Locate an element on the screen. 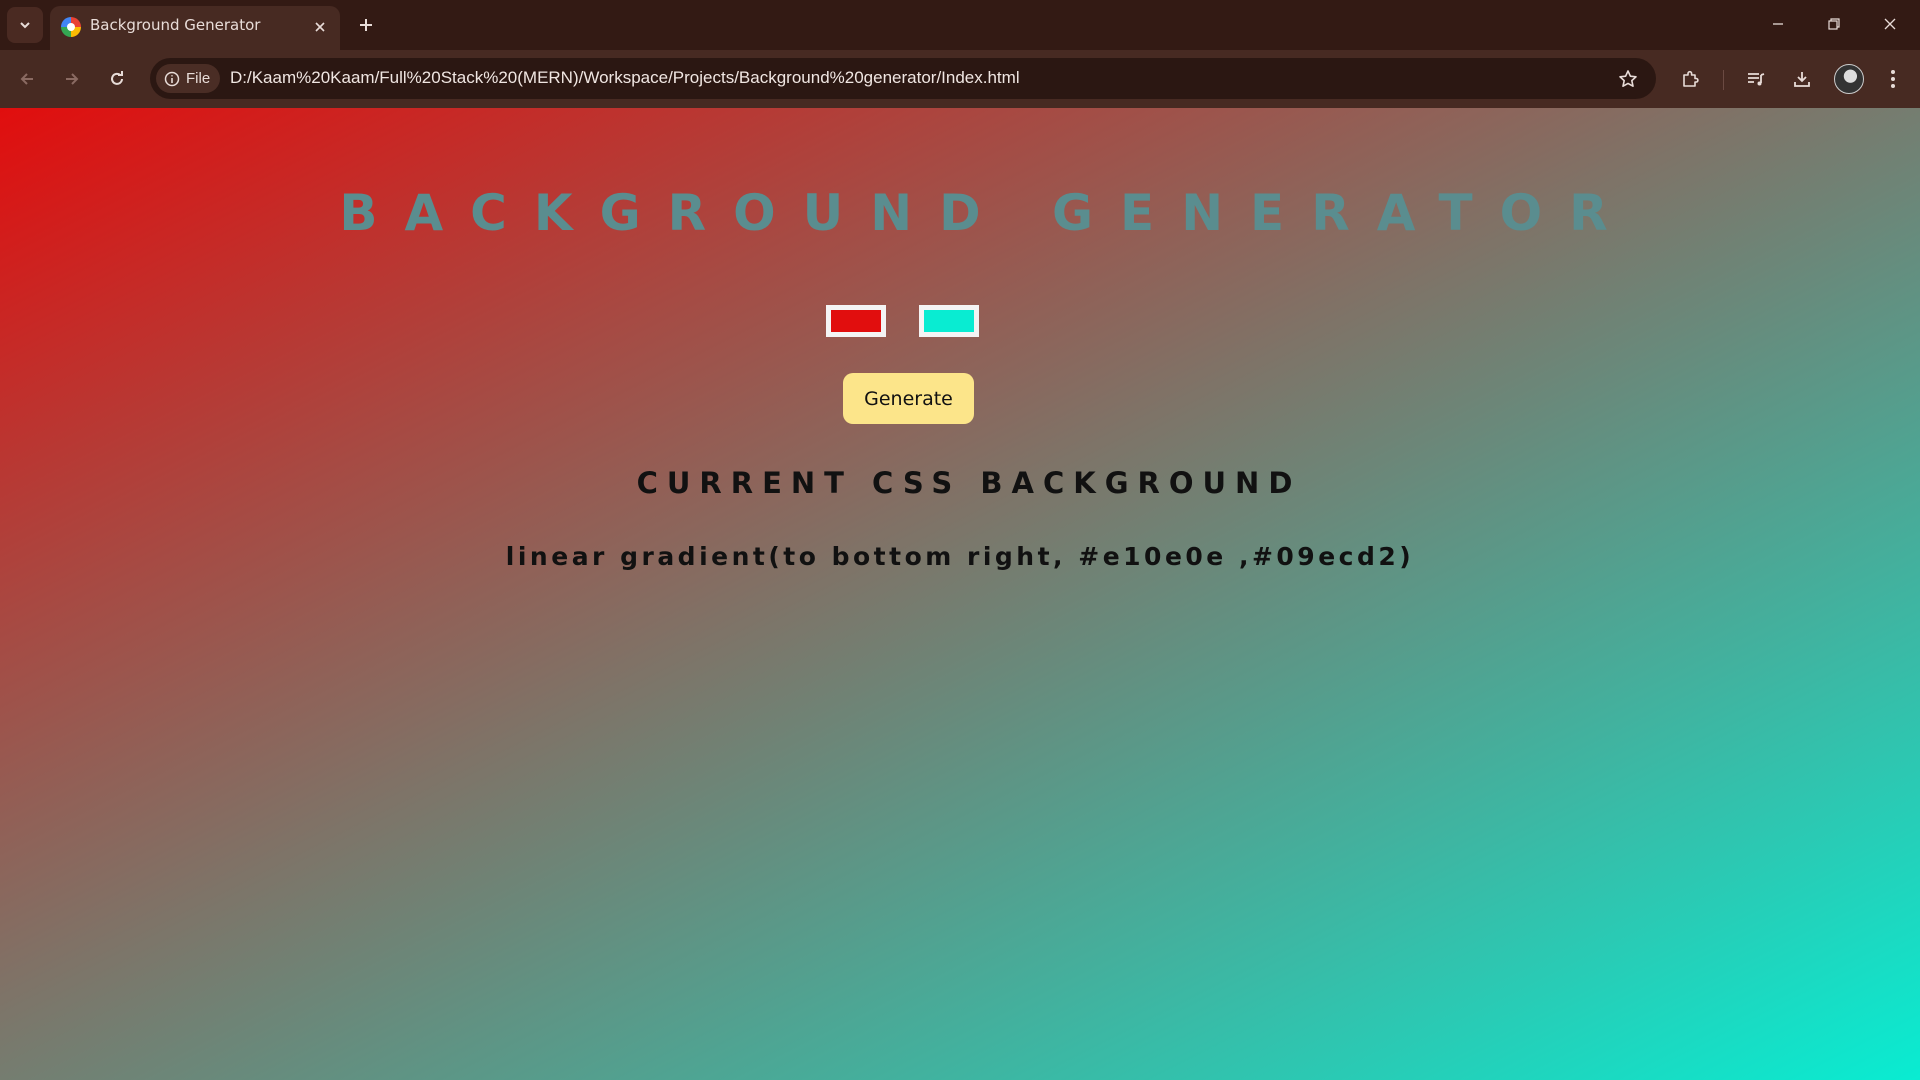  media-queue-icon is located at coordinates (1756, 79).